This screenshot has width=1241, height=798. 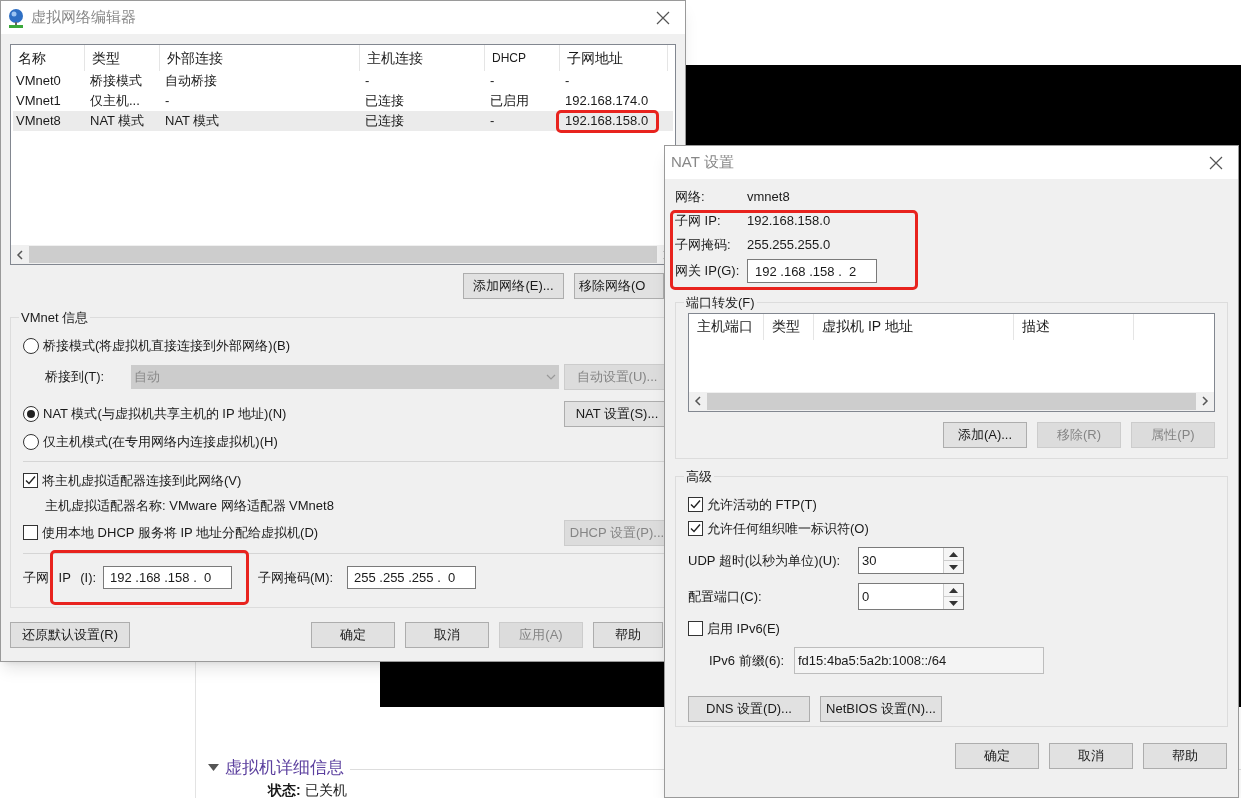 I want to click on group-title: 高级, so click(x=699, y=477).